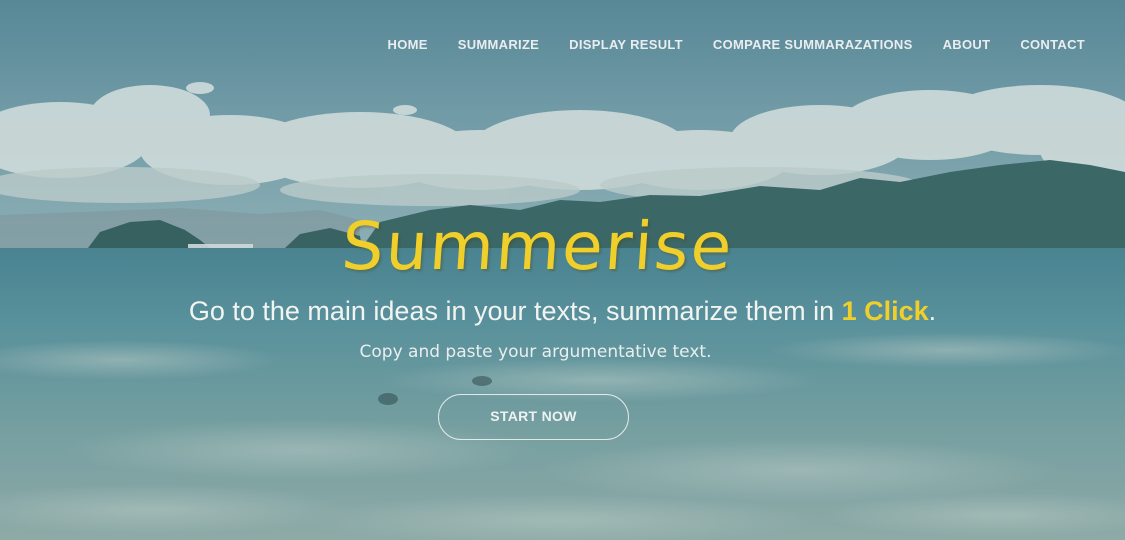 This screenshot has width=1125, height=540. I want to click on start-now-button: START NOW, so click(533, 417).